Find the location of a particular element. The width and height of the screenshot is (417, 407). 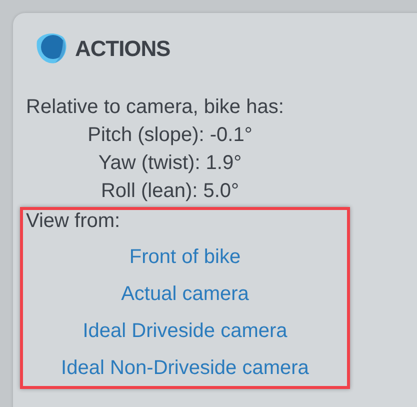

view-link: Actual camera is located at coordinates (185, 294).